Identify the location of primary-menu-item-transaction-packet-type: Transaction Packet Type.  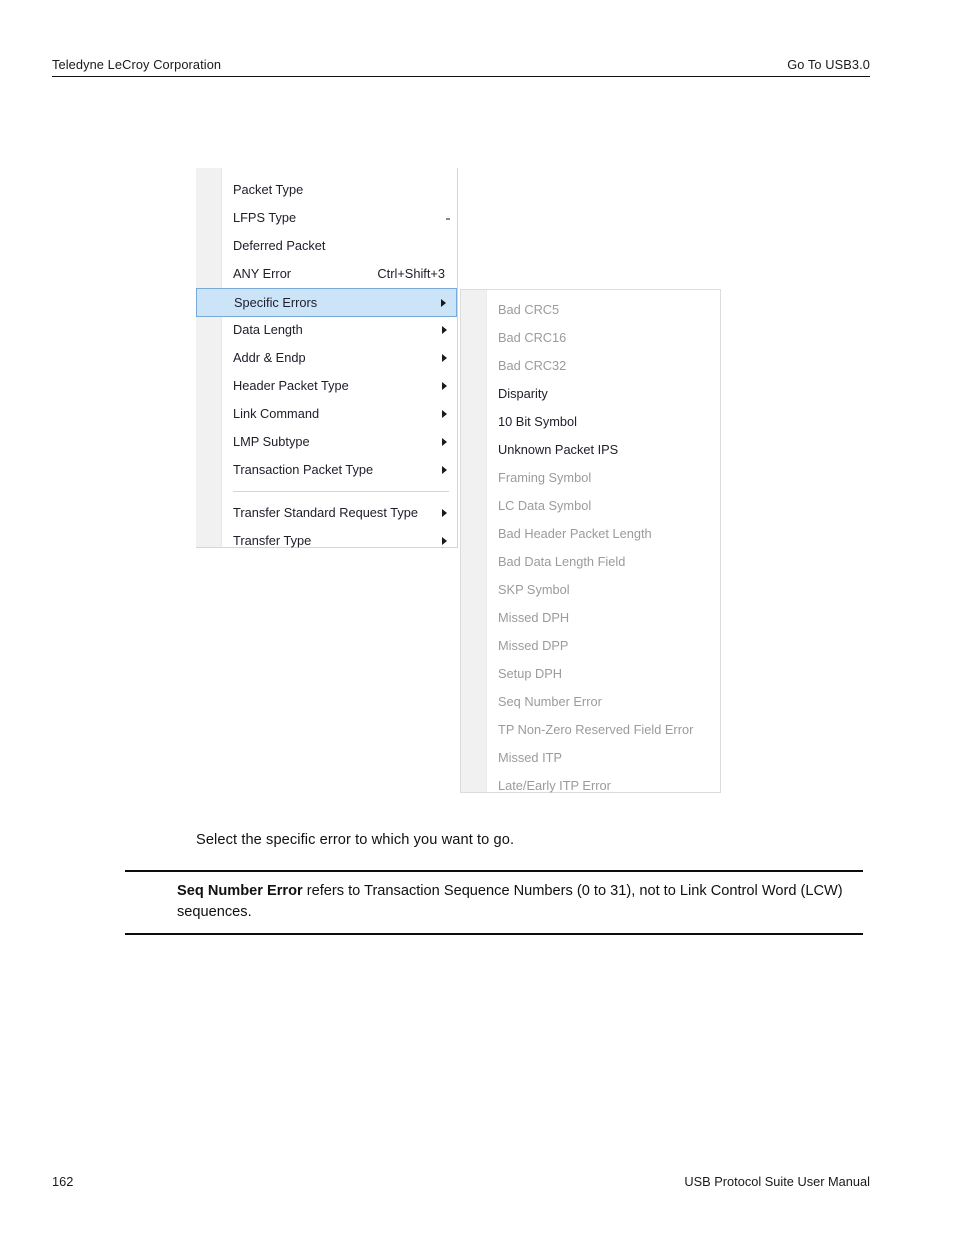
(339, 470).